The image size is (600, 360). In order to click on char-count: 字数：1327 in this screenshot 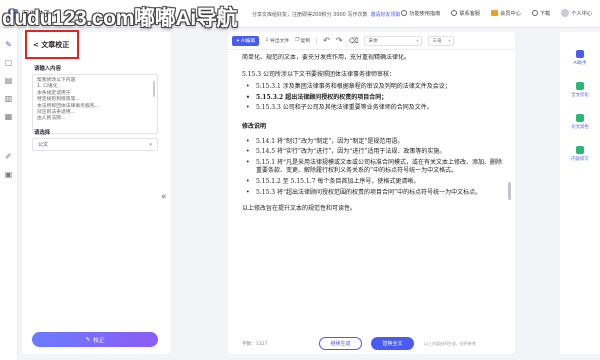, I will do `click(255, 344)`.